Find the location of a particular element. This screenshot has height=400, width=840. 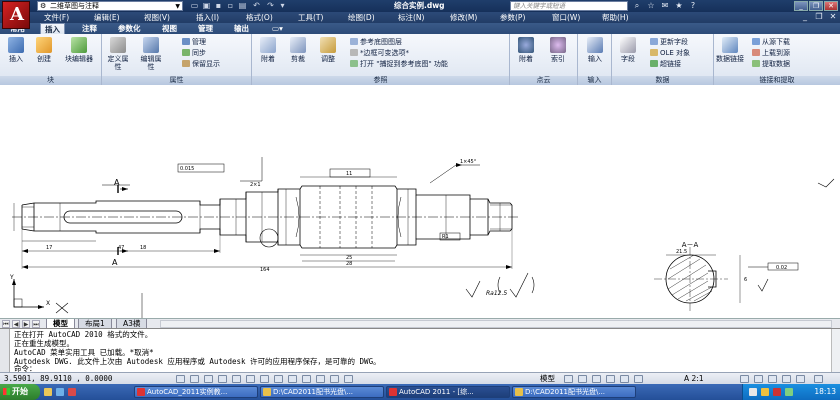

annotation-visibility-icon is located at coordinates (744, 379).